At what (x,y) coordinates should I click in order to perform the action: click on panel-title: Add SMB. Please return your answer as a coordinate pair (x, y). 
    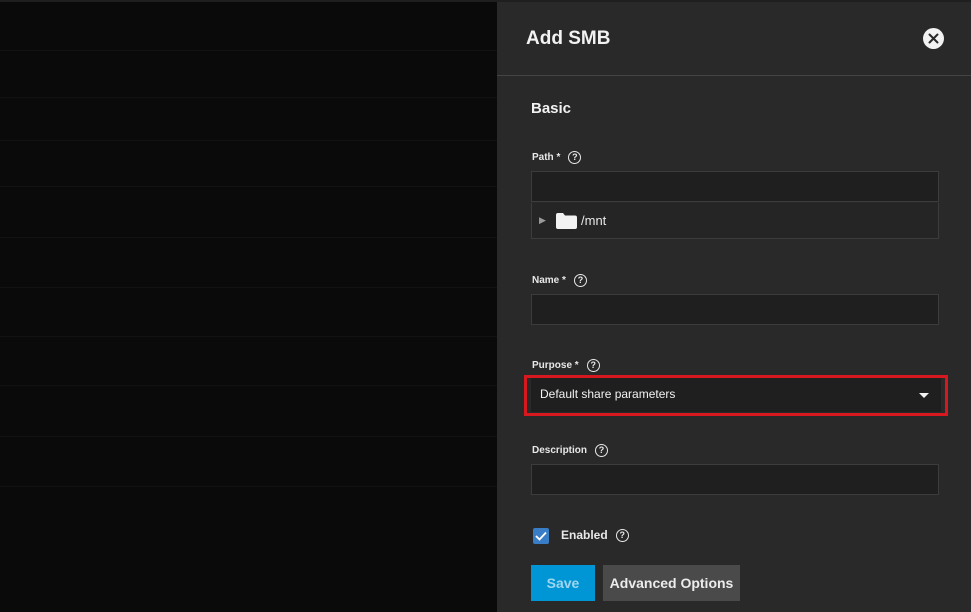
    Looking at the image, I should click on (568, 38).